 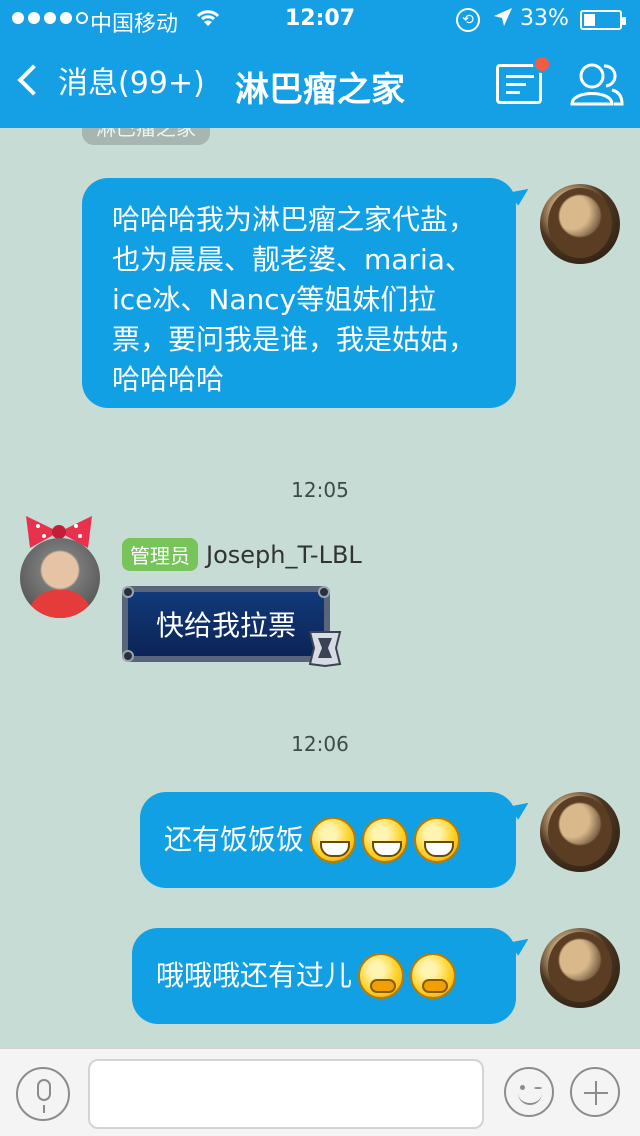 I want to click on message-bubble: 快给我拉票, so click(x=226, y=624).